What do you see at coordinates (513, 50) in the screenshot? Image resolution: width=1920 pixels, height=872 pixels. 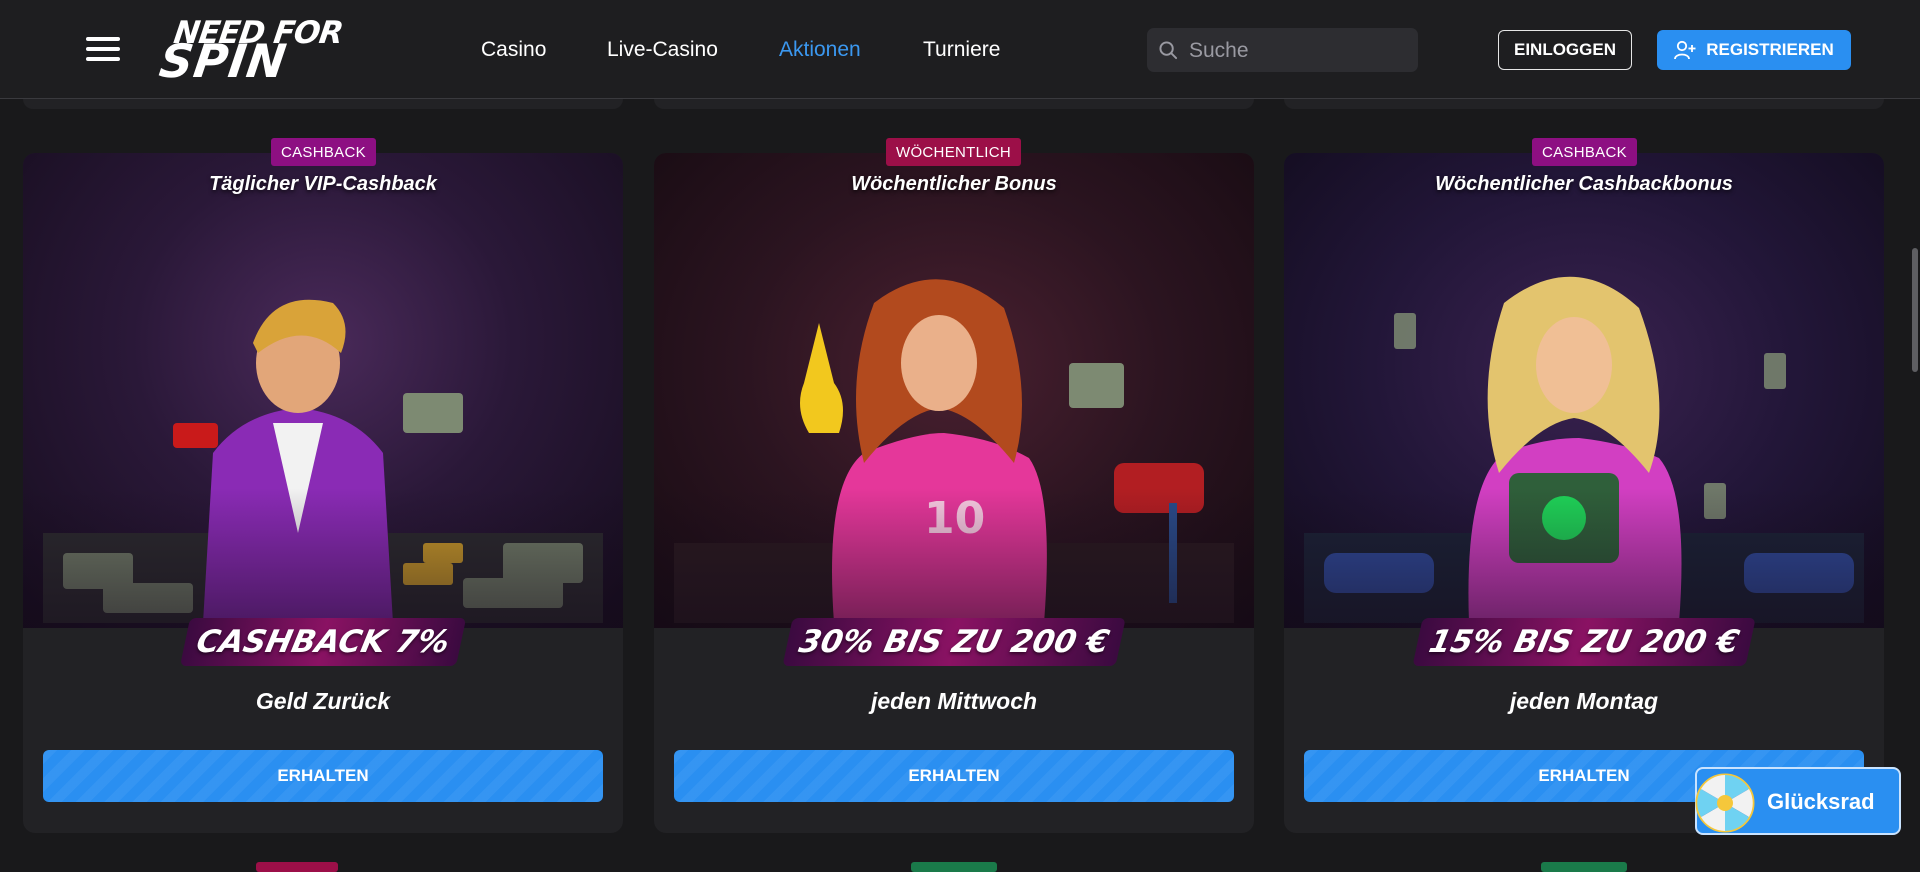 I see `nav-casino: Casino` at bounding box center [513, 50].